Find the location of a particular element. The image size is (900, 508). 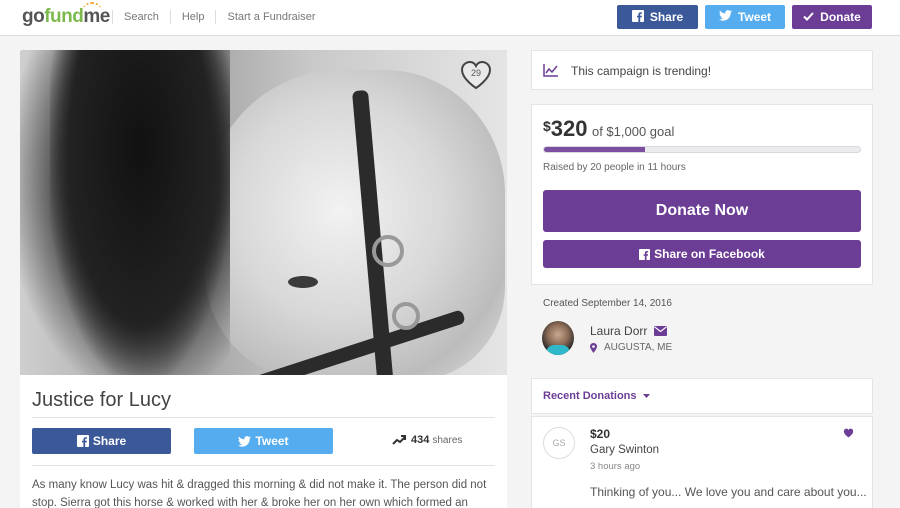

top-tweet-button: Tweet is located at coordinates (745, 17).